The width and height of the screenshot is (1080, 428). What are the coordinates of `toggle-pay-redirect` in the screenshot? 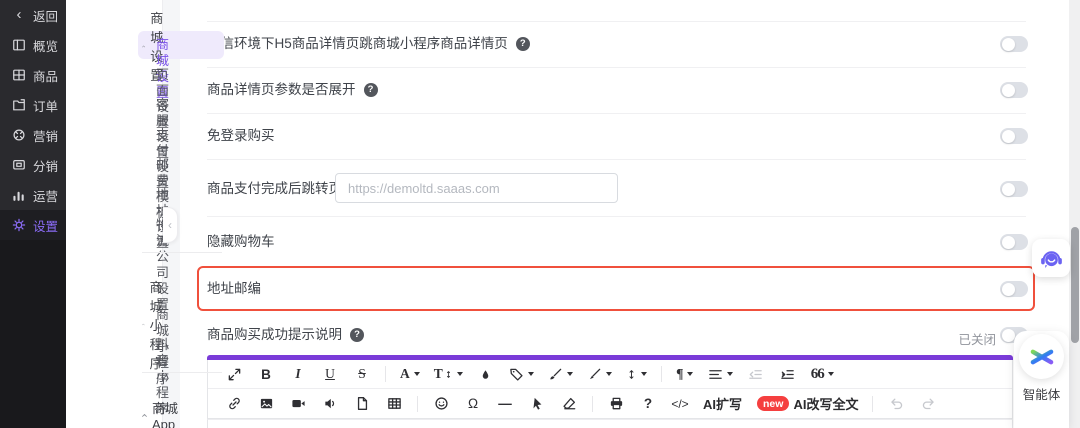 It's located at (1014, 189).